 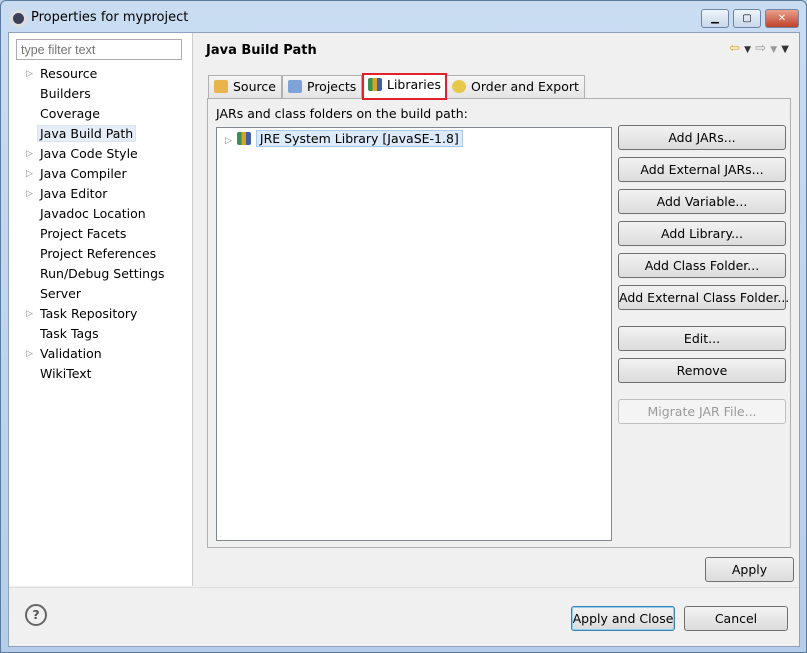 What do you see at coordinates (100, 174) in the screenshot?
I see `tree-item: ▷ Java Compiler` at bounding box center [100, 174].